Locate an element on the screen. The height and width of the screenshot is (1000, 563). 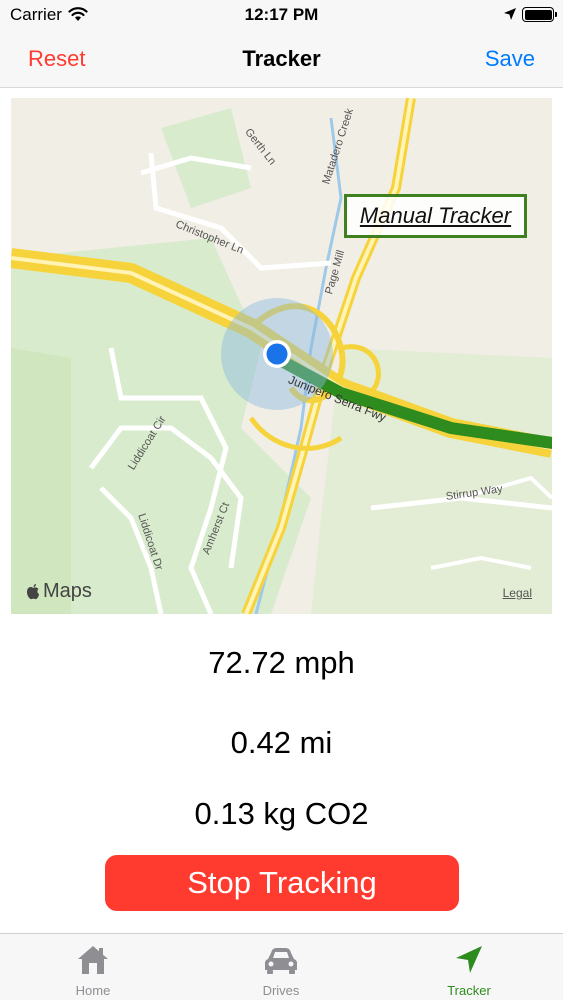
maps-attribution: Maps is located at coordinates (58, 591).